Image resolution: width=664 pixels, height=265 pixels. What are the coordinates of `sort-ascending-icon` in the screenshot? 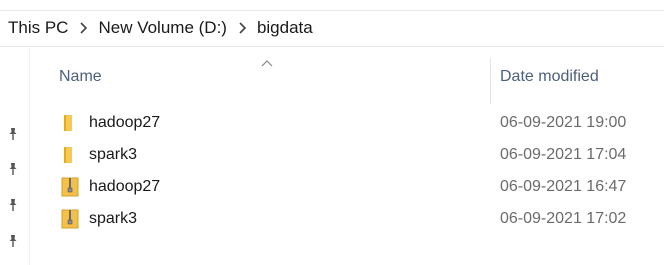 It's located at (267, 63).